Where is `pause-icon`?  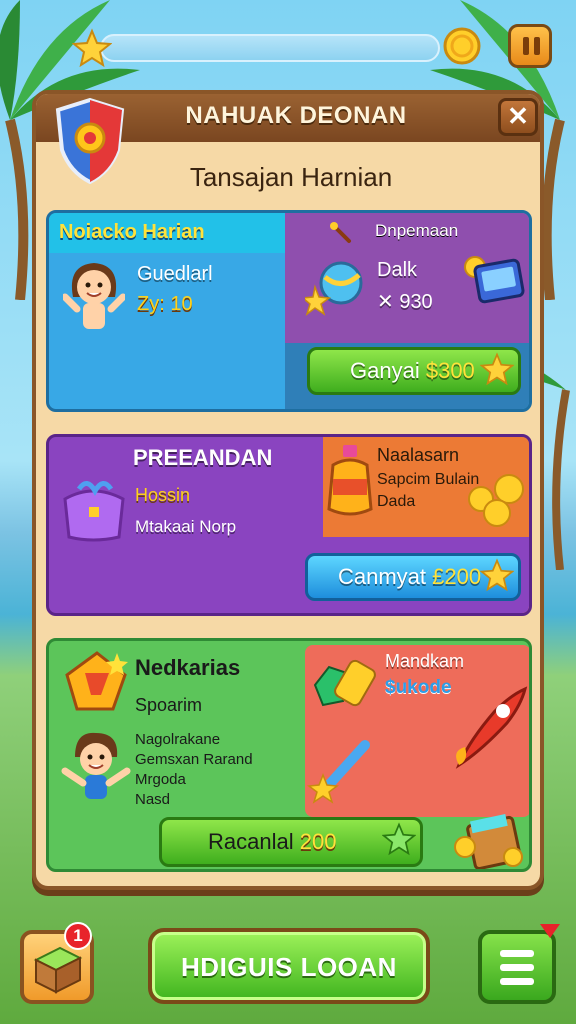
pause-icon is located at coordinates (526, 46).